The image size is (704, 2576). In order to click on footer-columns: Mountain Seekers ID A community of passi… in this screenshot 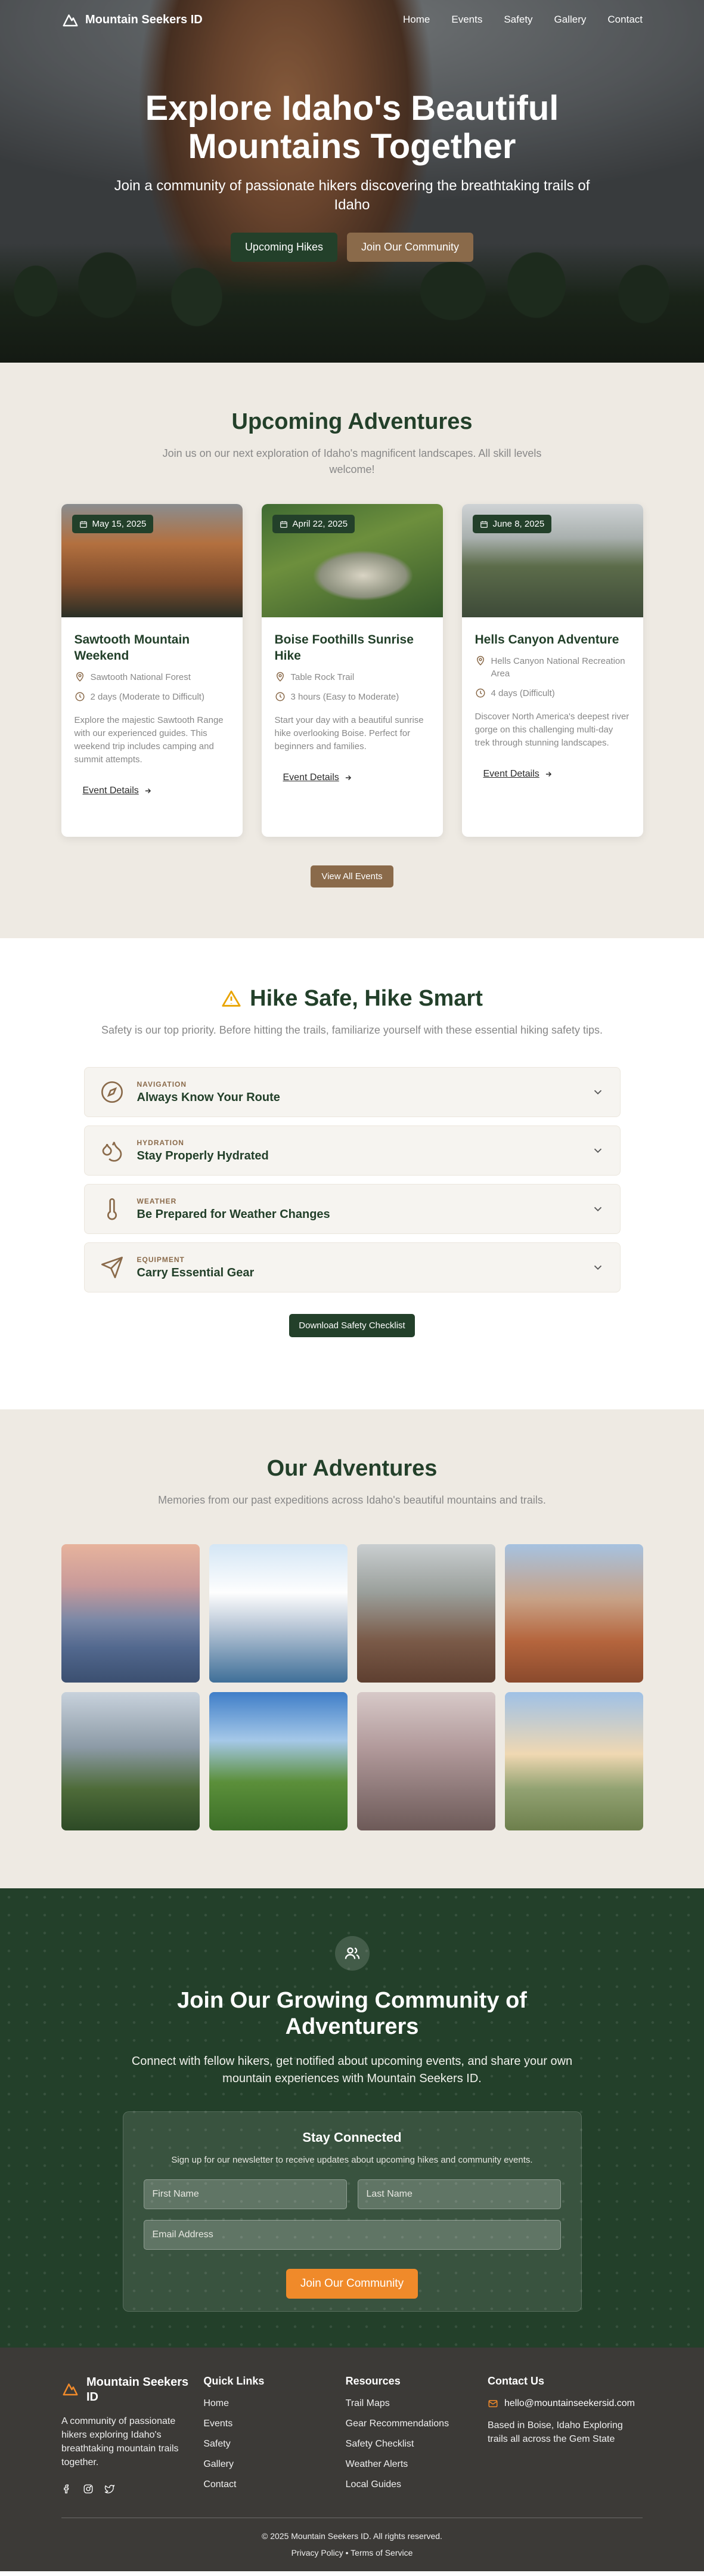, I will do `click(352, 2437)`.